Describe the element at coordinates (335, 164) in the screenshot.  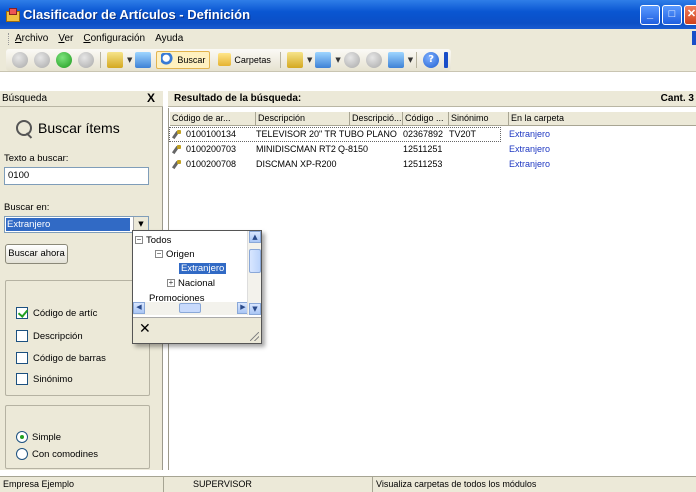
I see `table-row: 0100200708 DISCMAN XP-R200 12511253` at that location.